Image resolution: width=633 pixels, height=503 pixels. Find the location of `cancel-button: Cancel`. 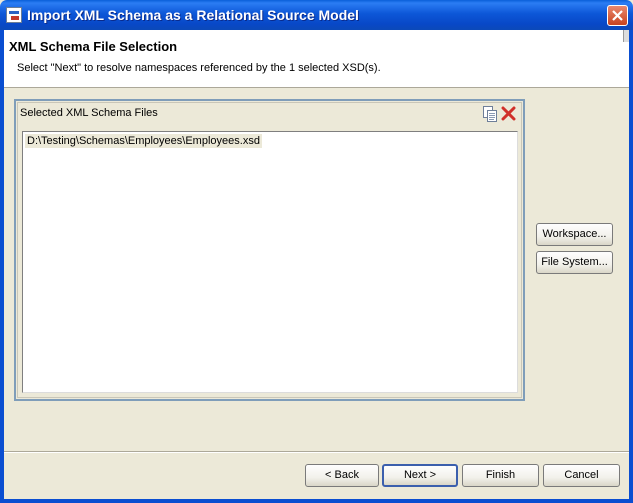

cancel-button: Cancel is located at coordinates (581, 475).